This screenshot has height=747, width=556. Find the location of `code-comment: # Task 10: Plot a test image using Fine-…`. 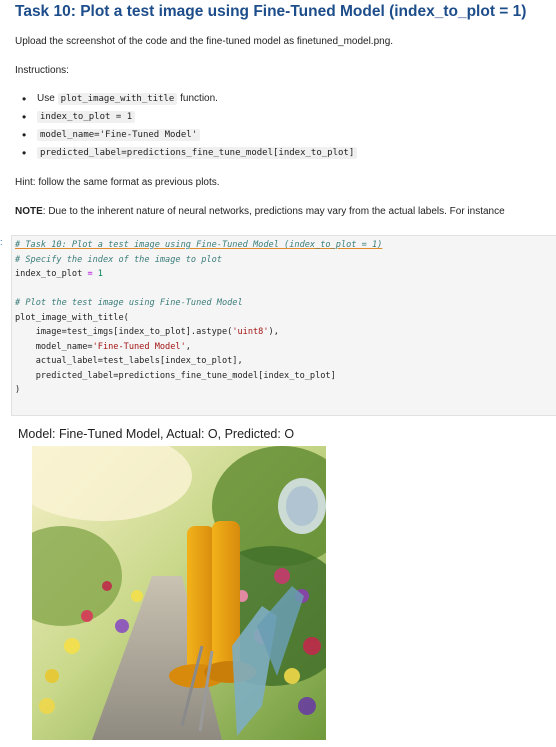

code-comment: # Task 10: Plot a test image using Fine-… is located at coordinates (199, 245).